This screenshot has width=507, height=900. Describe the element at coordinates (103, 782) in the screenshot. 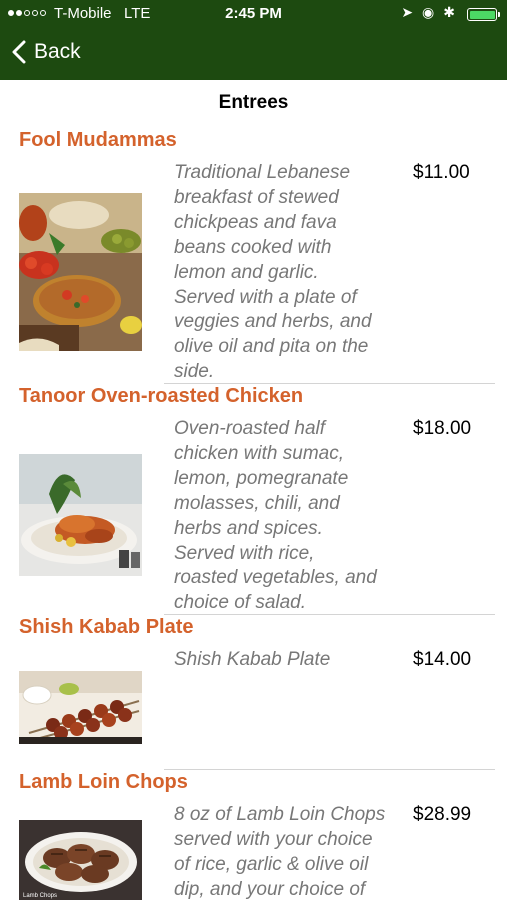

I see `menu-item-title: Lamb Loin Chops` at that location.